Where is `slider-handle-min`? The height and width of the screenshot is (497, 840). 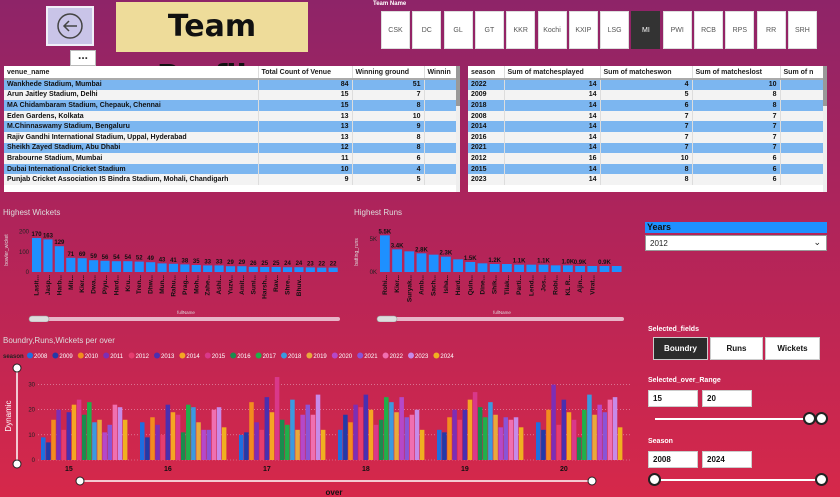
slider-handle-min is located at coordinates (654, 479).